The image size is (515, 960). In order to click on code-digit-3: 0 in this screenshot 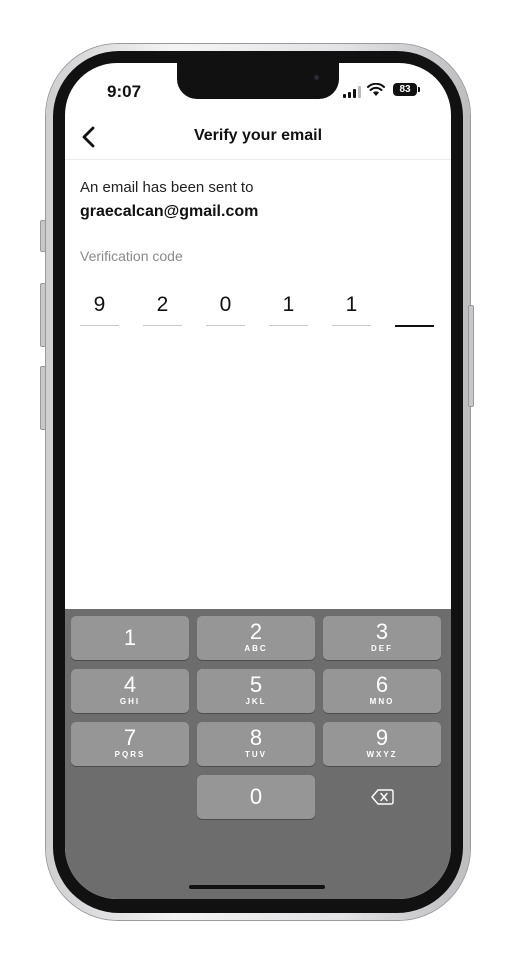, I will do `click(225, 308)`.